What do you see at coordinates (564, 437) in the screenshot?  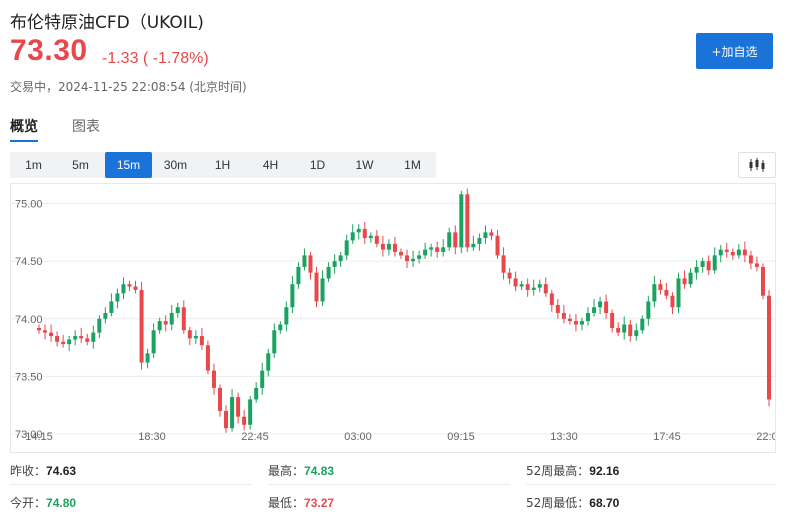 I see `x-tick-label: 13:30` at bounding box center [564, 437].